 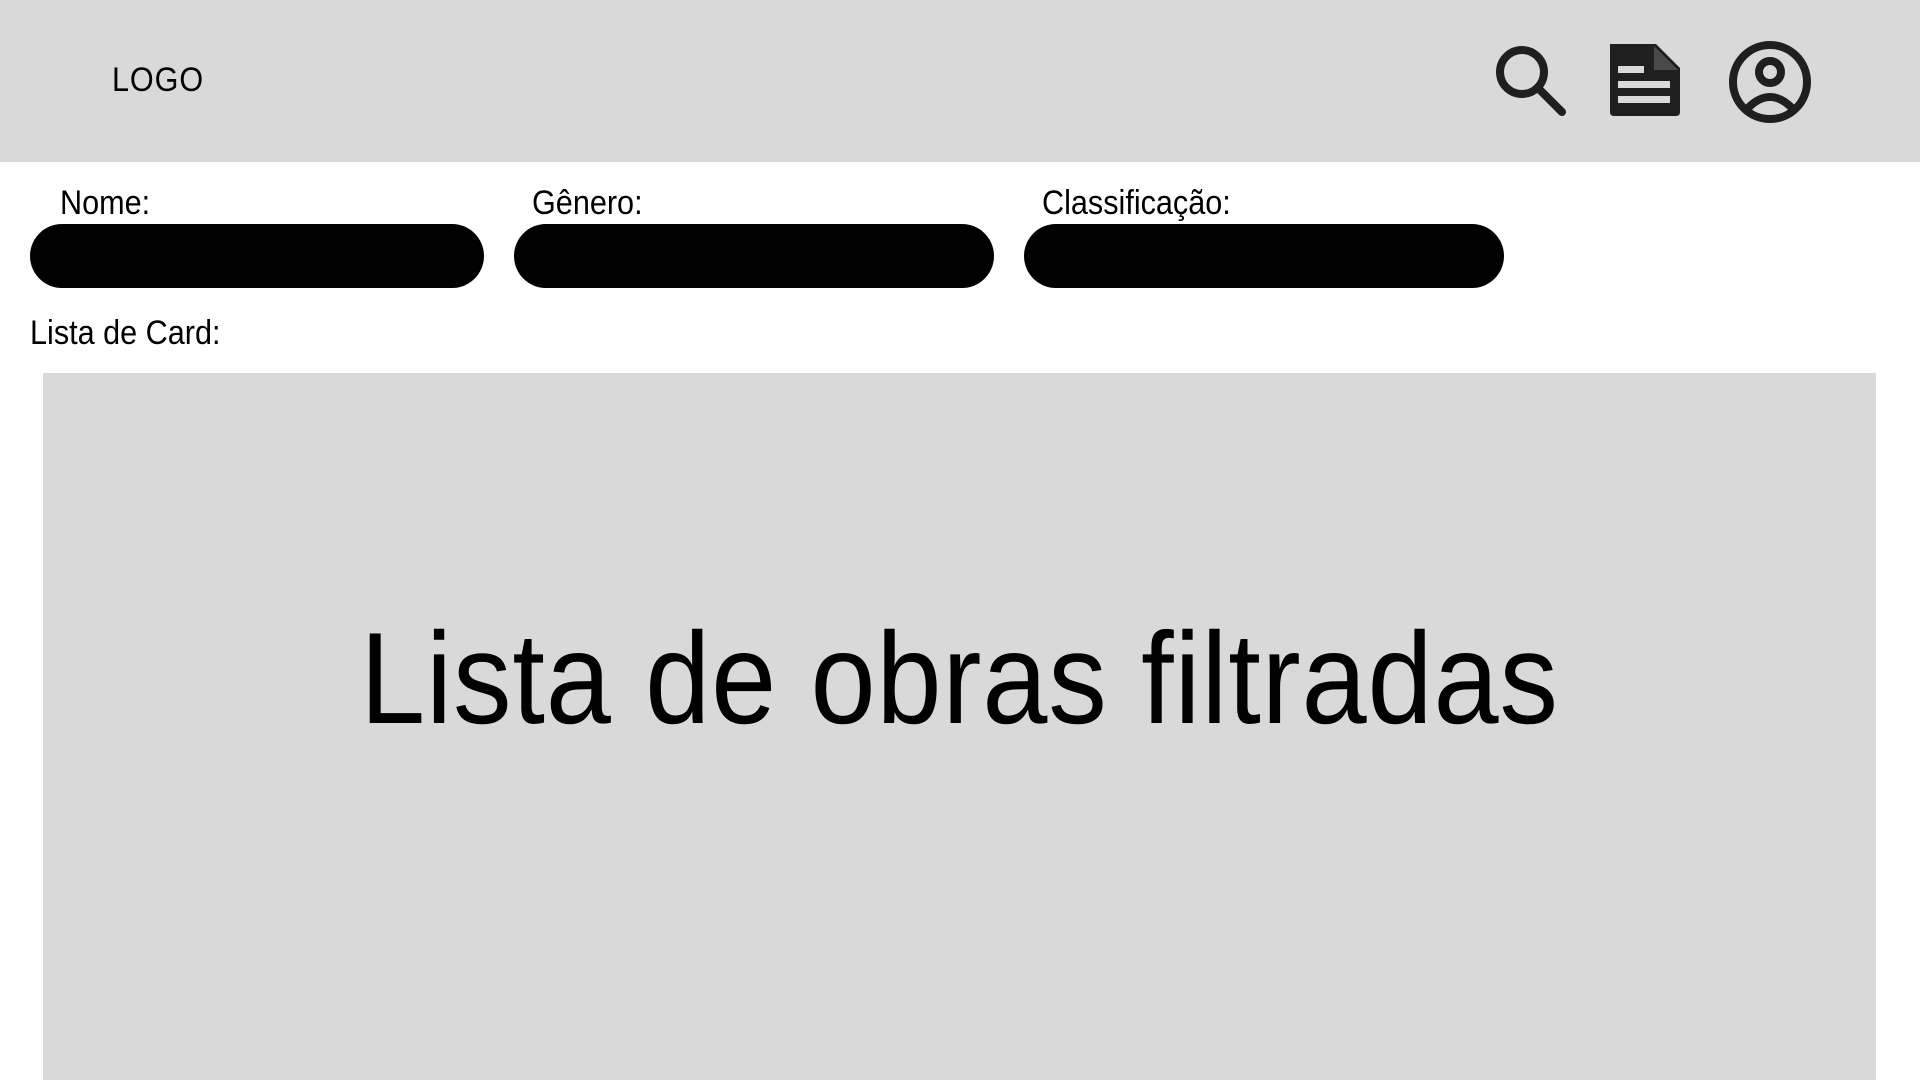 I want to click on search-icon, so click(x=1531, y=81).